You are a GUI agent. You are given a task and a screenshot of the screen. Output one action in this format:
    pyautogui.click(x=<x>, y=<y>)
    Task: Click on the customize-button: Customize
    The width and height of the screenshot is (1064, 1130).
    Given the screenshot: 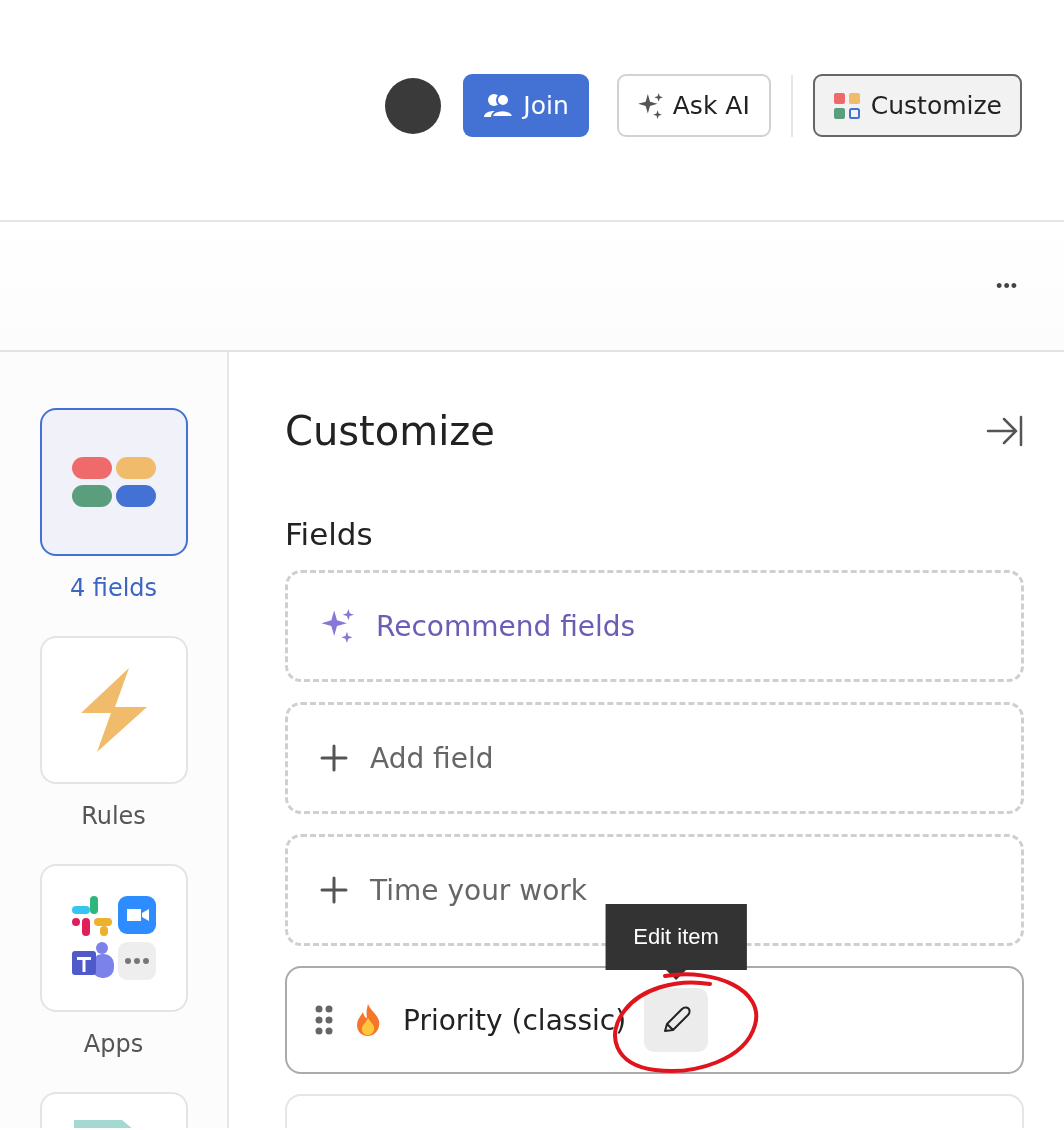 What is the action you would take?
    pyautogui.click(x=917, y=105)
    